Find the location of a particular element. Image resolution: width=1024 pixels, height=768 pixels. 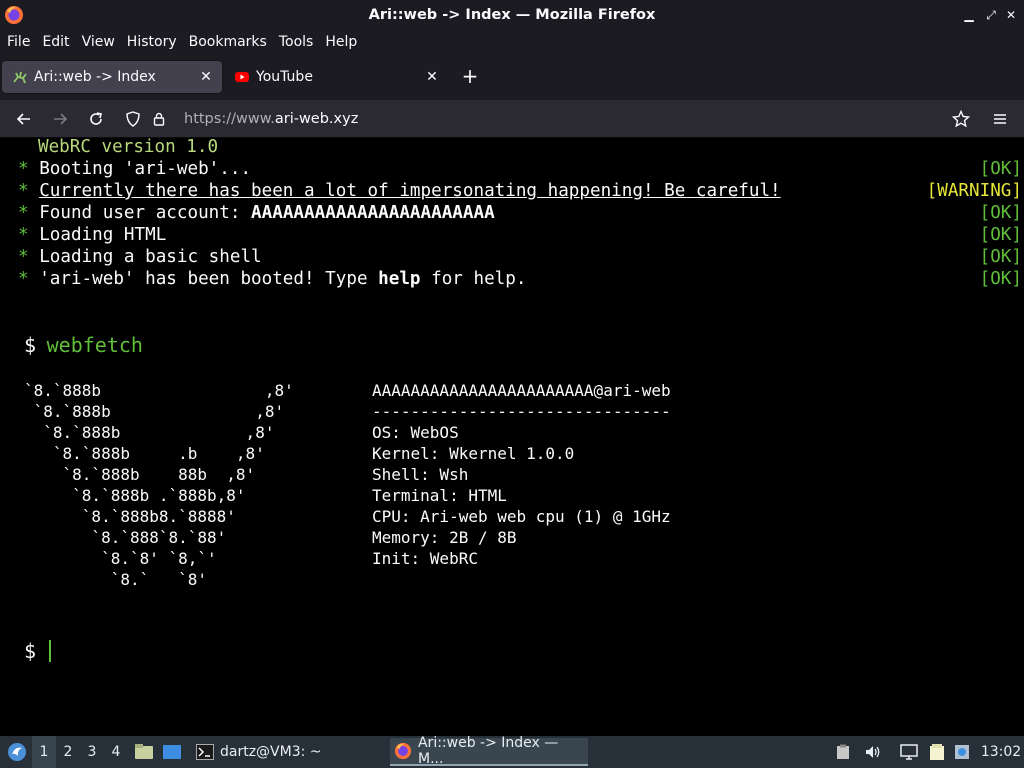

minimize-button: ▁ is located at coordinates (969, 15).